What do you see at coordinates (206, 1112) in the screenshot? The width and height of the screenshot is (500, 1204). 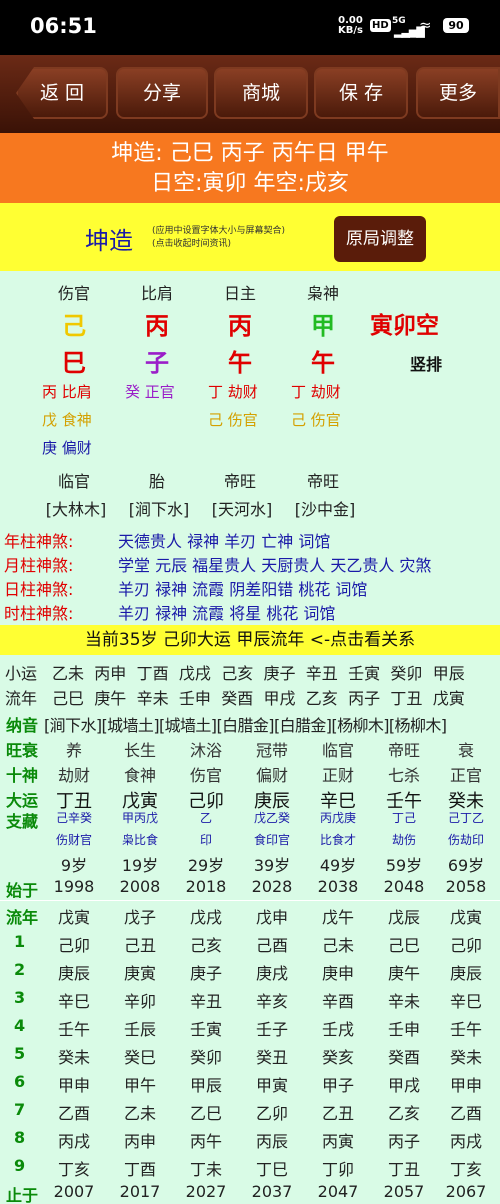 I see `year-cell: 乙巳` at bounding box center [206, 1112].